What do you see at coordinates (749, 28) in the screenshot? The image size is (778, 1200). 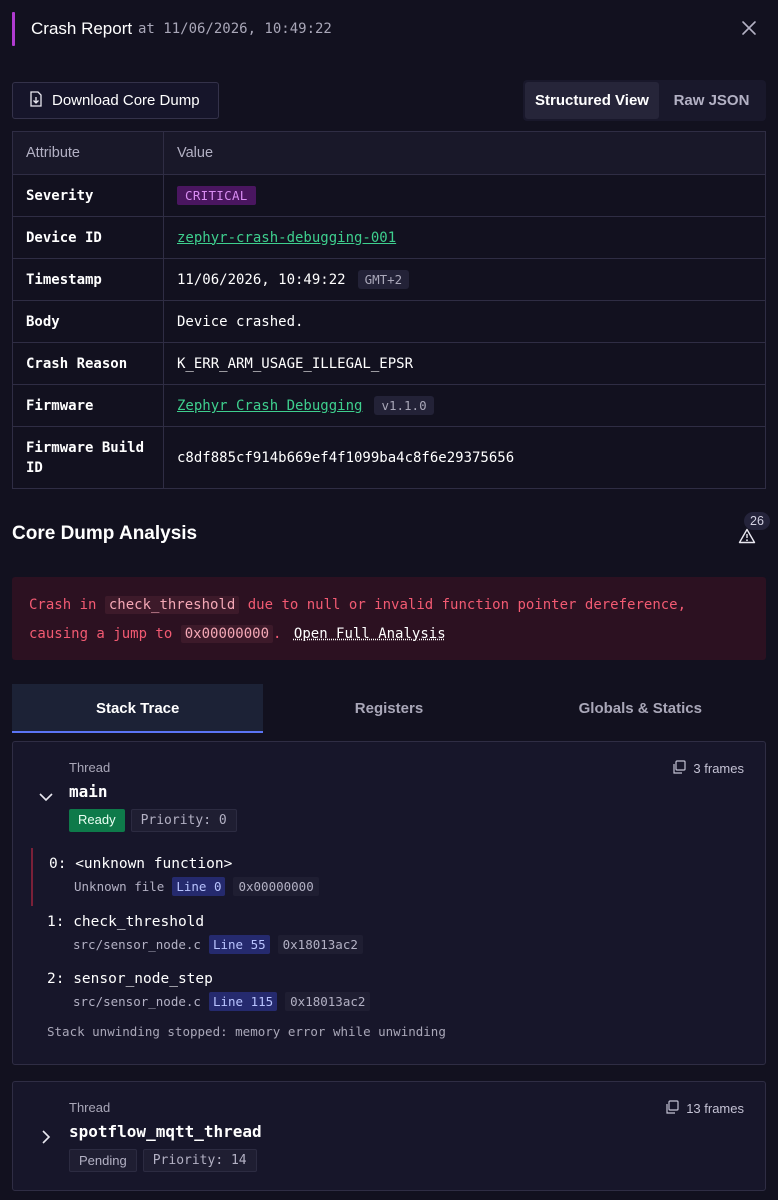 I see `close-icon` at bounding box center [749, 28].